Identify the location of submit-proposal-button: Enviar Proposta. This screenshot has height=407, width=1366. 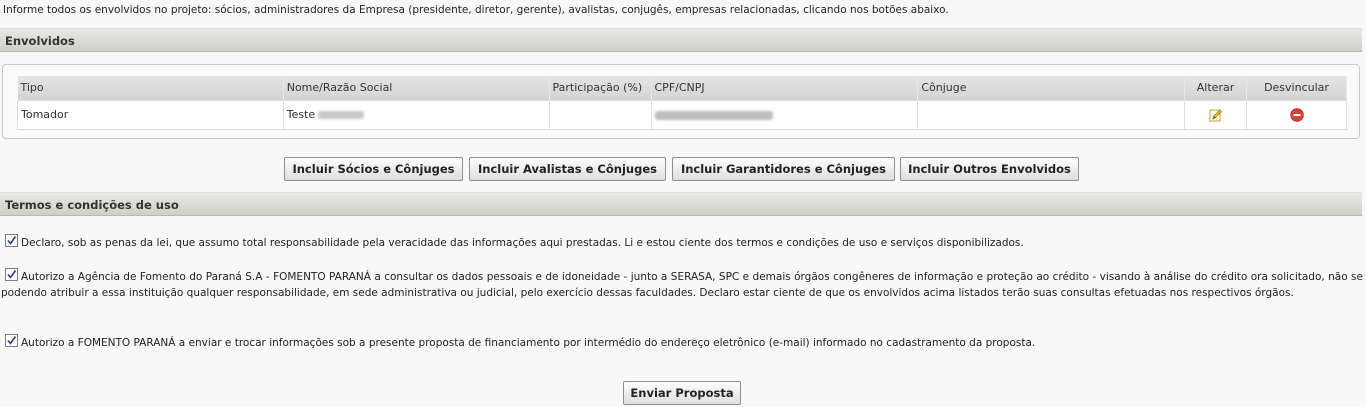
(682, 393).